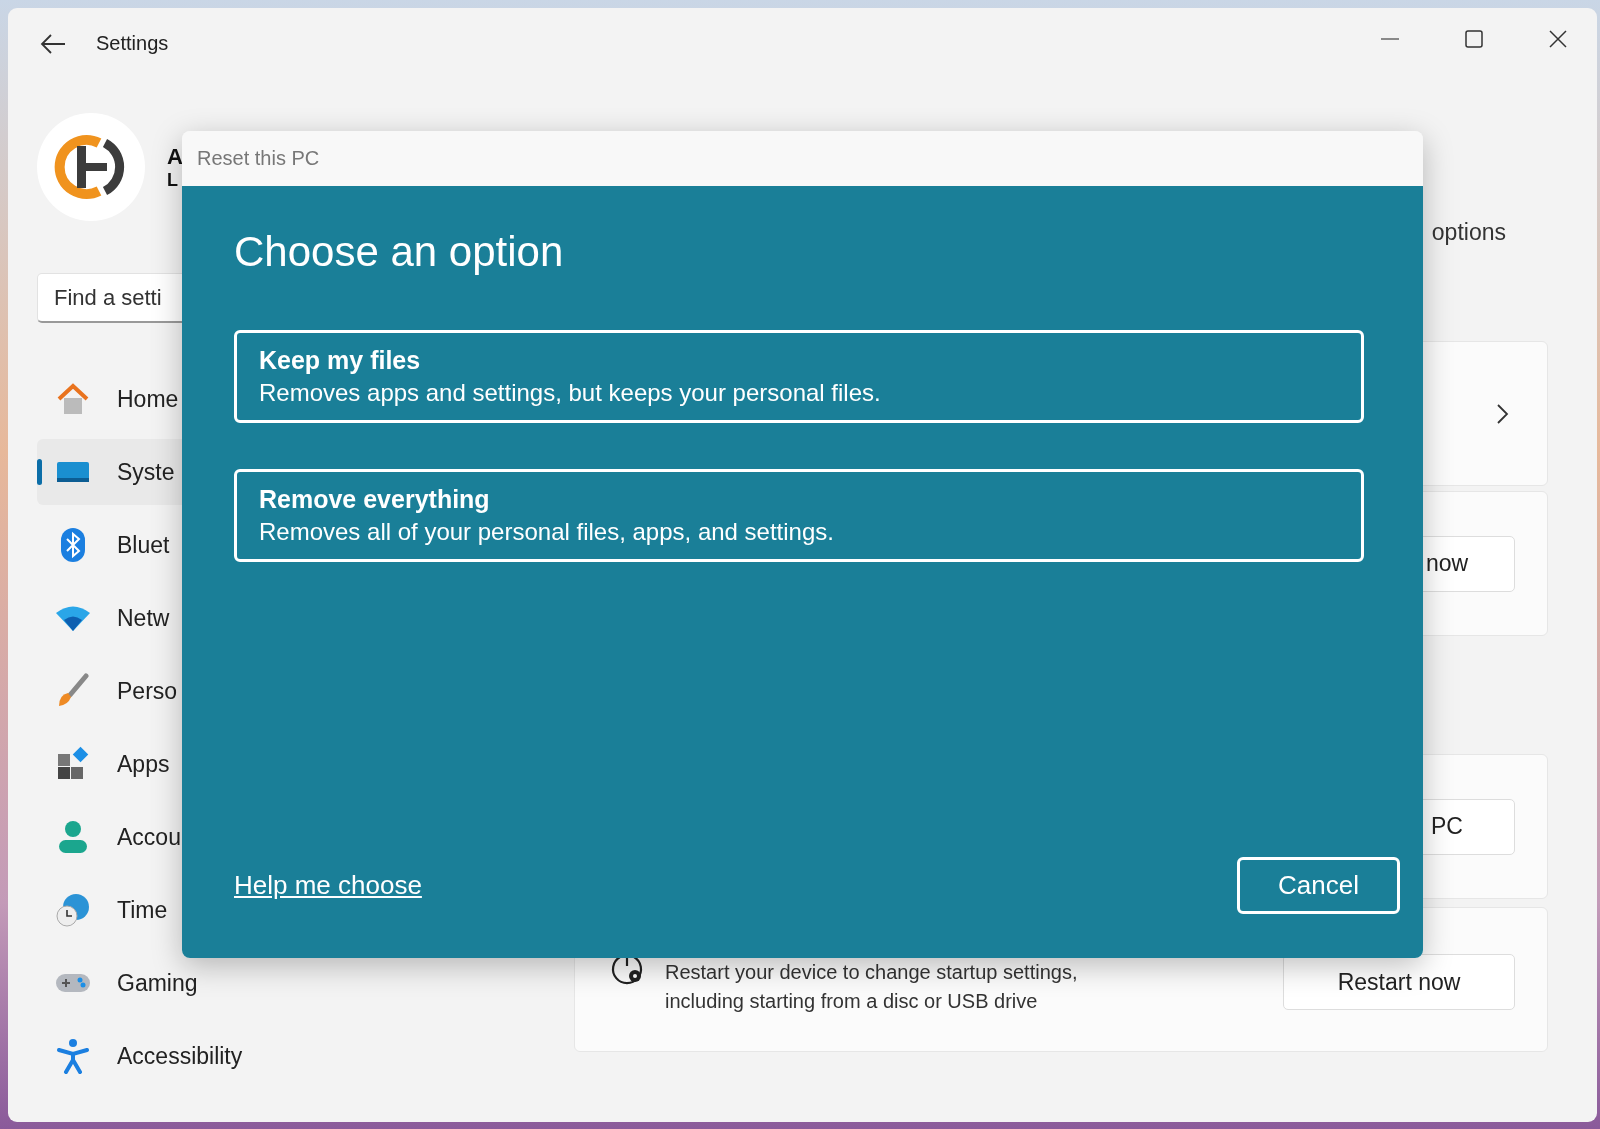  What do you see at coordinates (872, 987) in the screenshot?
I see `card-description: Restart your device to change startup settings, including starting from a disc or USB drive` at bounding box center [872, 987].